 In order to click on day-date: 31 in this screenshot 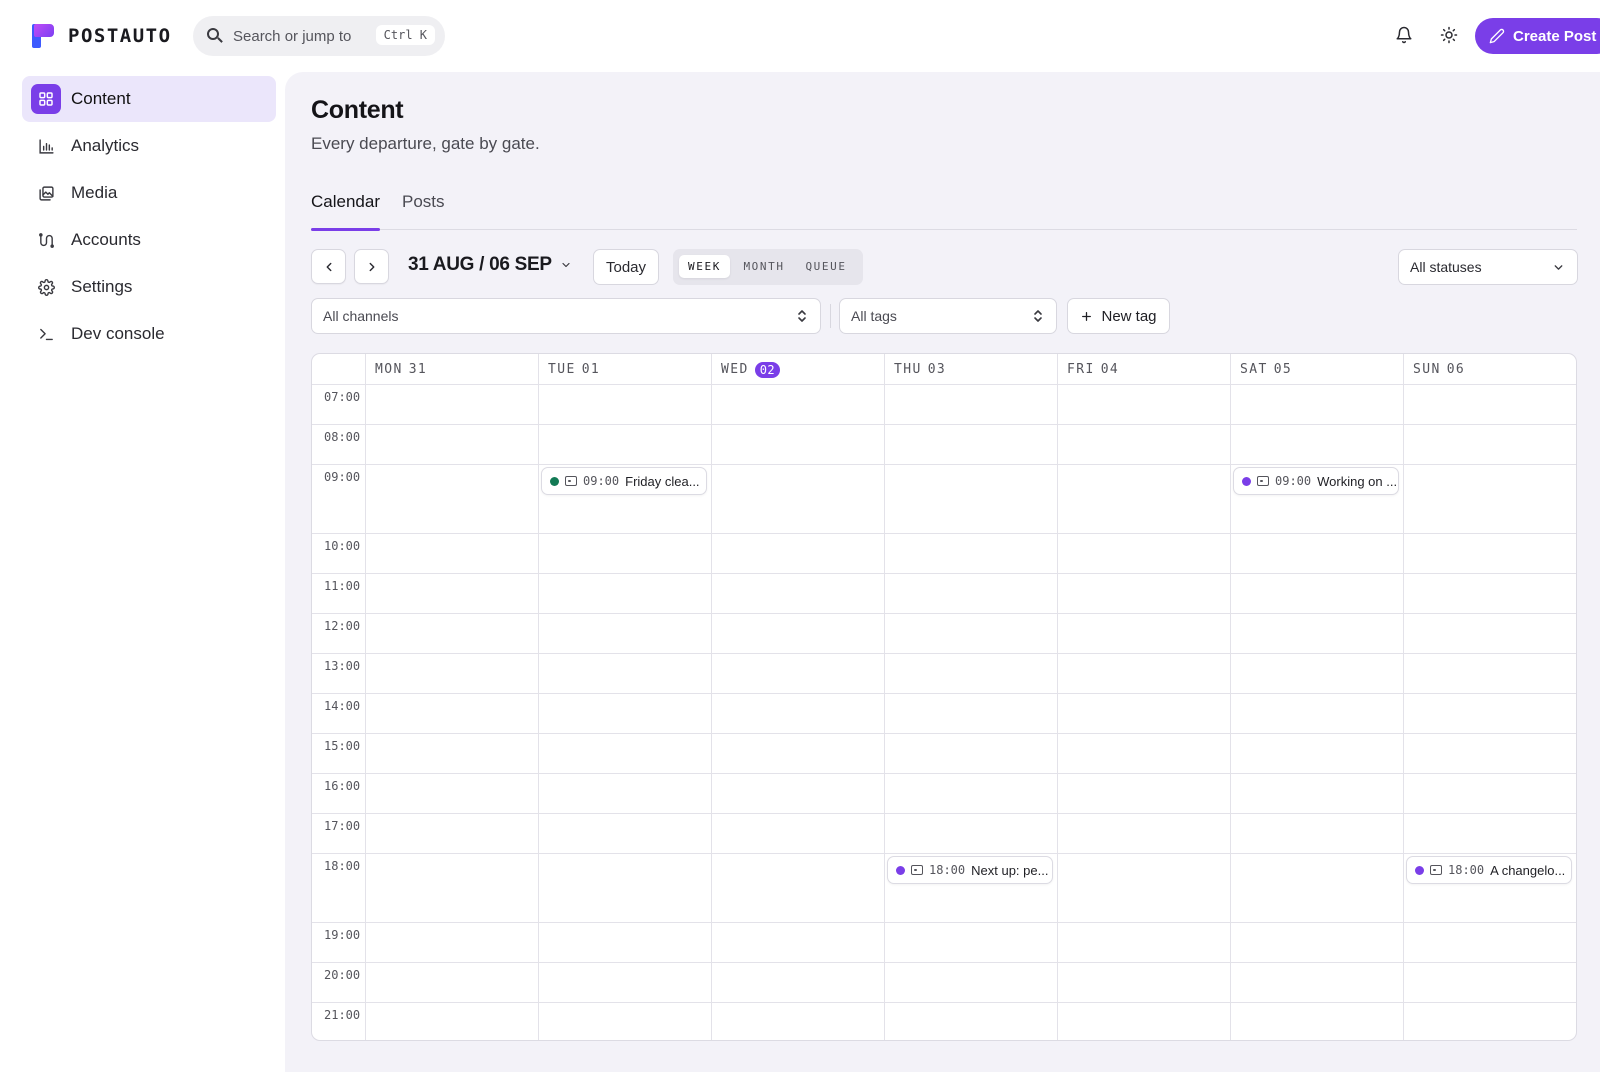, I will do `click(418, 369)`.